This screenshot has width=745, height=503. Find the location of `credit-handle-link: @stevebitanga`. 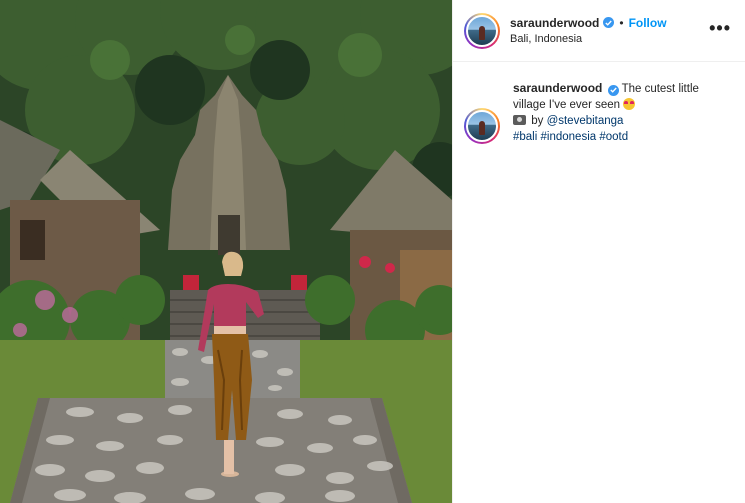

credit-handle-link: @stevebitanga is located at coordinates (585, 121).